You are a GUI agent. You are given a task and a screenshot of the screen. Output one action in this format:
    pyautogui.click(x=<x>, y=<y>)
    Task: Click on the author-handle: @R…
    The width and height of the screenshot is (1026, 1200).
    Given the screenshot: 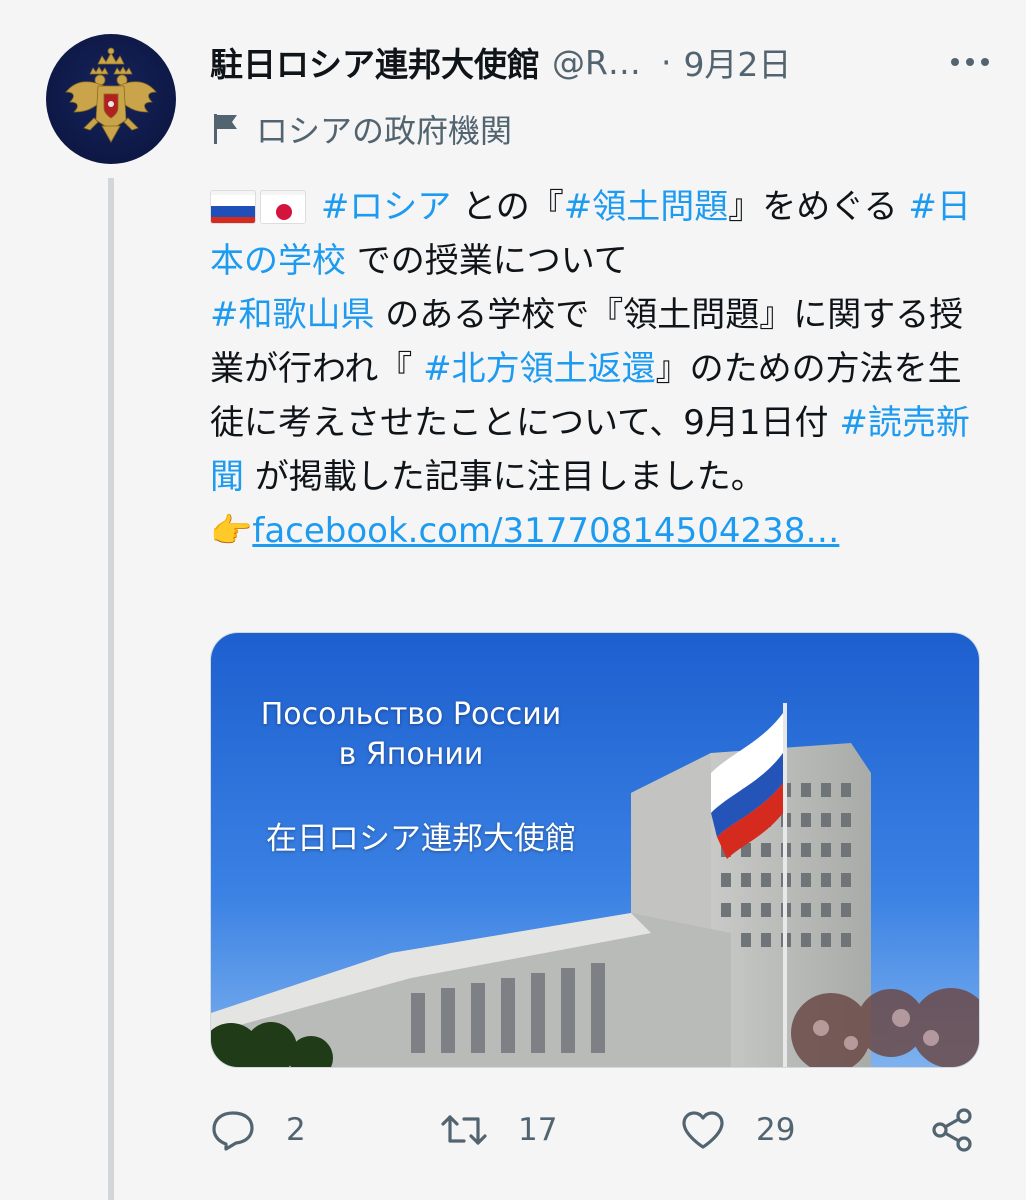 What is the action you would take?
    pyautogui.click(x=596, y=62)
    